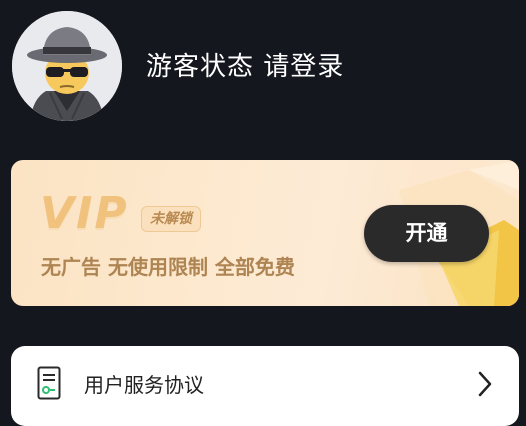  Describe the element at coordinates (485, 384) in the screenshot. I see `chevron-right-icon` at that location.